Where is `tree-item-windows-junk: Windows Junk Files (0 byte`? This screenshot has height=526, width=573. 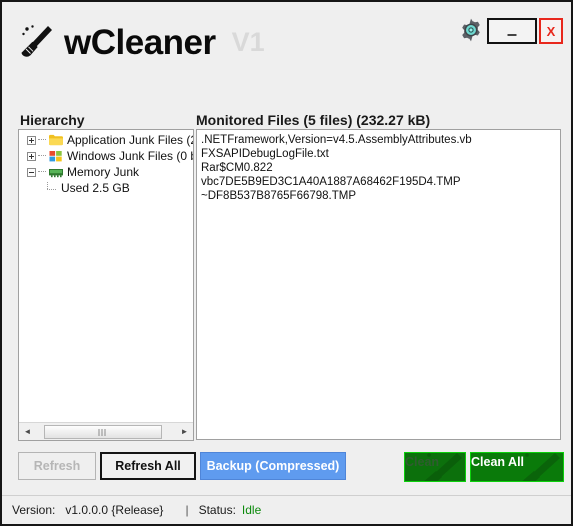 tree-item-windows-junk: Windows Junk Files (0 byte is located at coordinates (106, 156).